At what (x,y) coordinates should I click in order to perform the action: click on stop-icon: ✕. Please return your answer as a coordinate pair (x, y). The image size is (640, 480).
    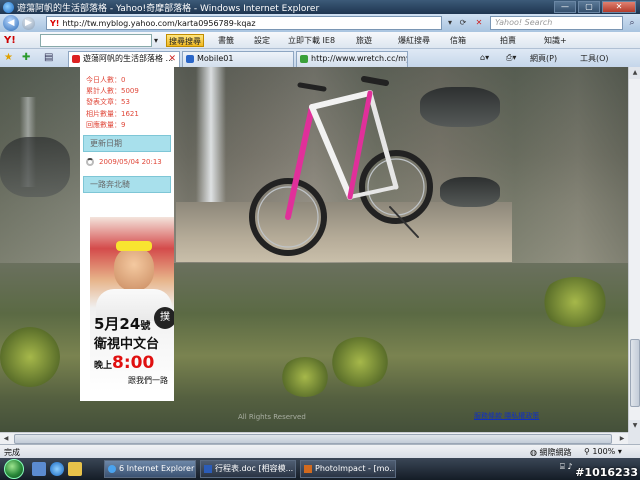
    Looking at the image, I should click on (479, 23).